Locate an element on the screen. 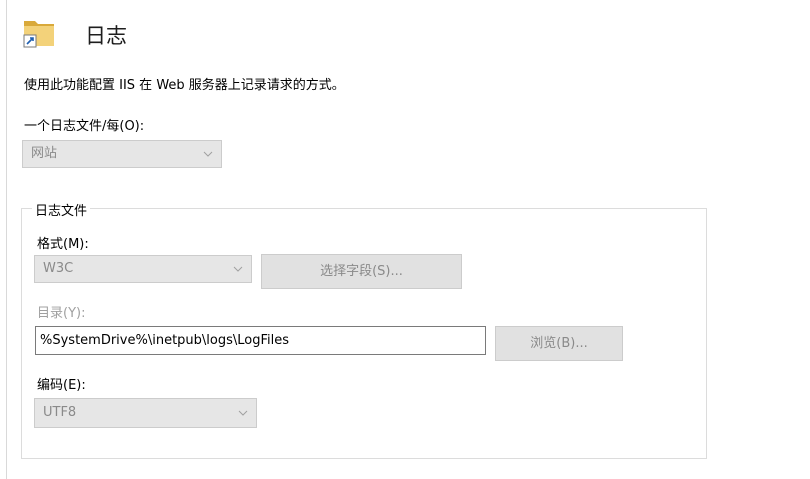 The height and width of the screenshot is (479, 810). page-description: 使用此功能配置 IIS 在 Web 服务器上记录请求的方式。 is located at coordinates (184, 85).